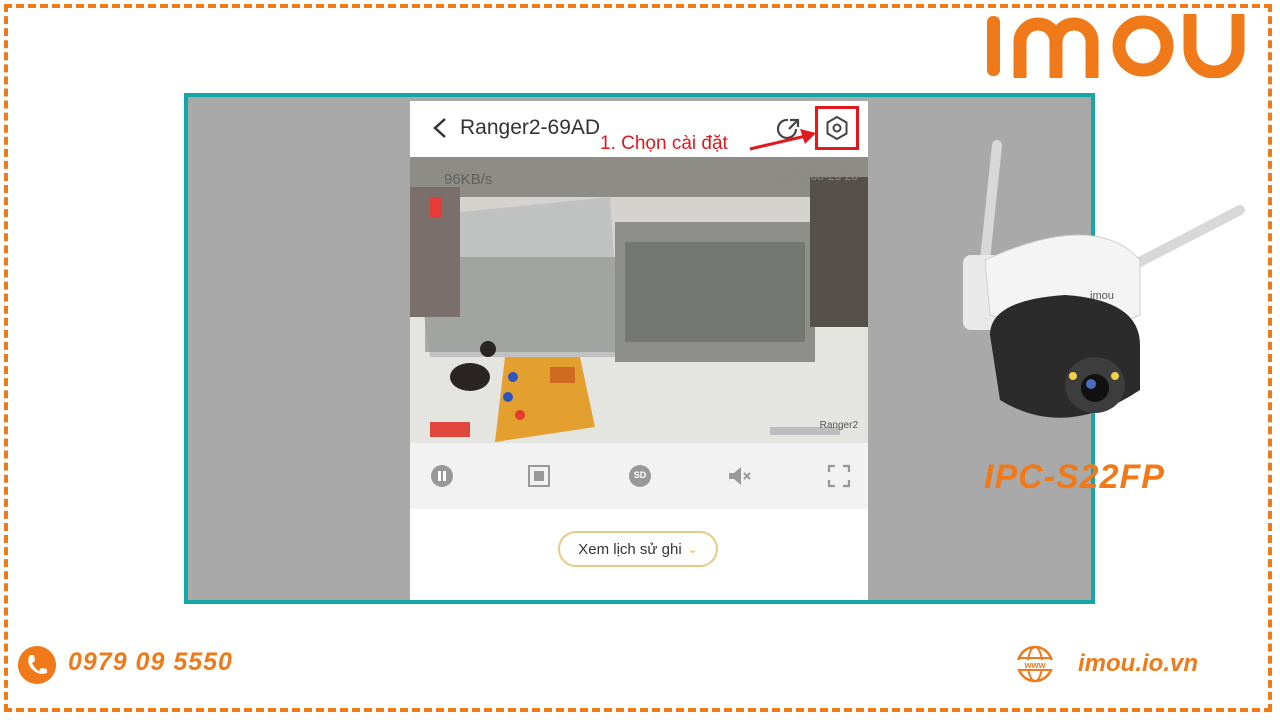 The height and width of the screenshot is (720, 1280). What do you see at coordinates (664, 143) in the screenshot?
I see `step-annotation: 1. Chọn cài đặt` at bounding box center [664, 143].